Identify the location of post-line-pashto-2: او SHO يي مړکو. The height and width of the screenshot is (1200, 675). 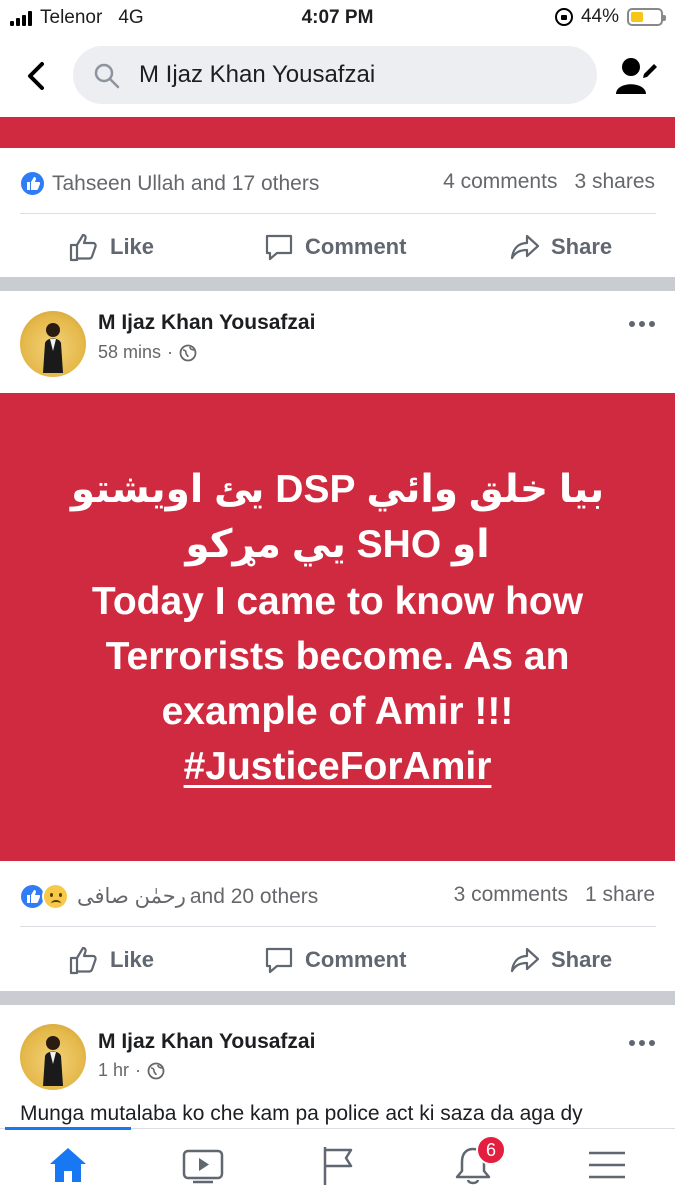
(337, 544).